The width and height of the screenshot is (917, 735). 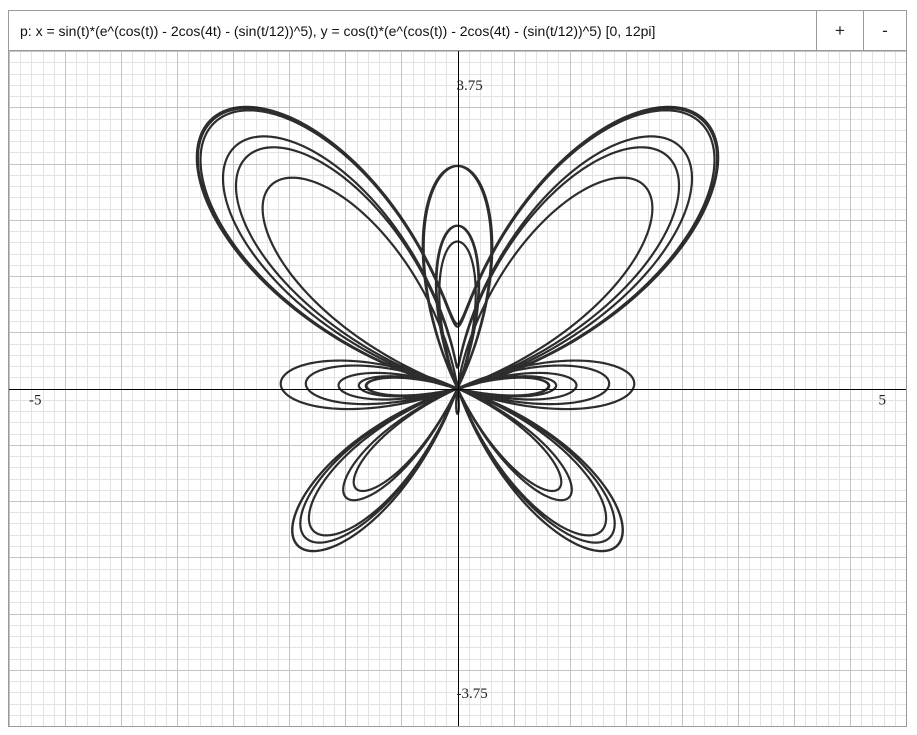 I want to click on x-min-tick-label: -5, so click(x=35, y=401).